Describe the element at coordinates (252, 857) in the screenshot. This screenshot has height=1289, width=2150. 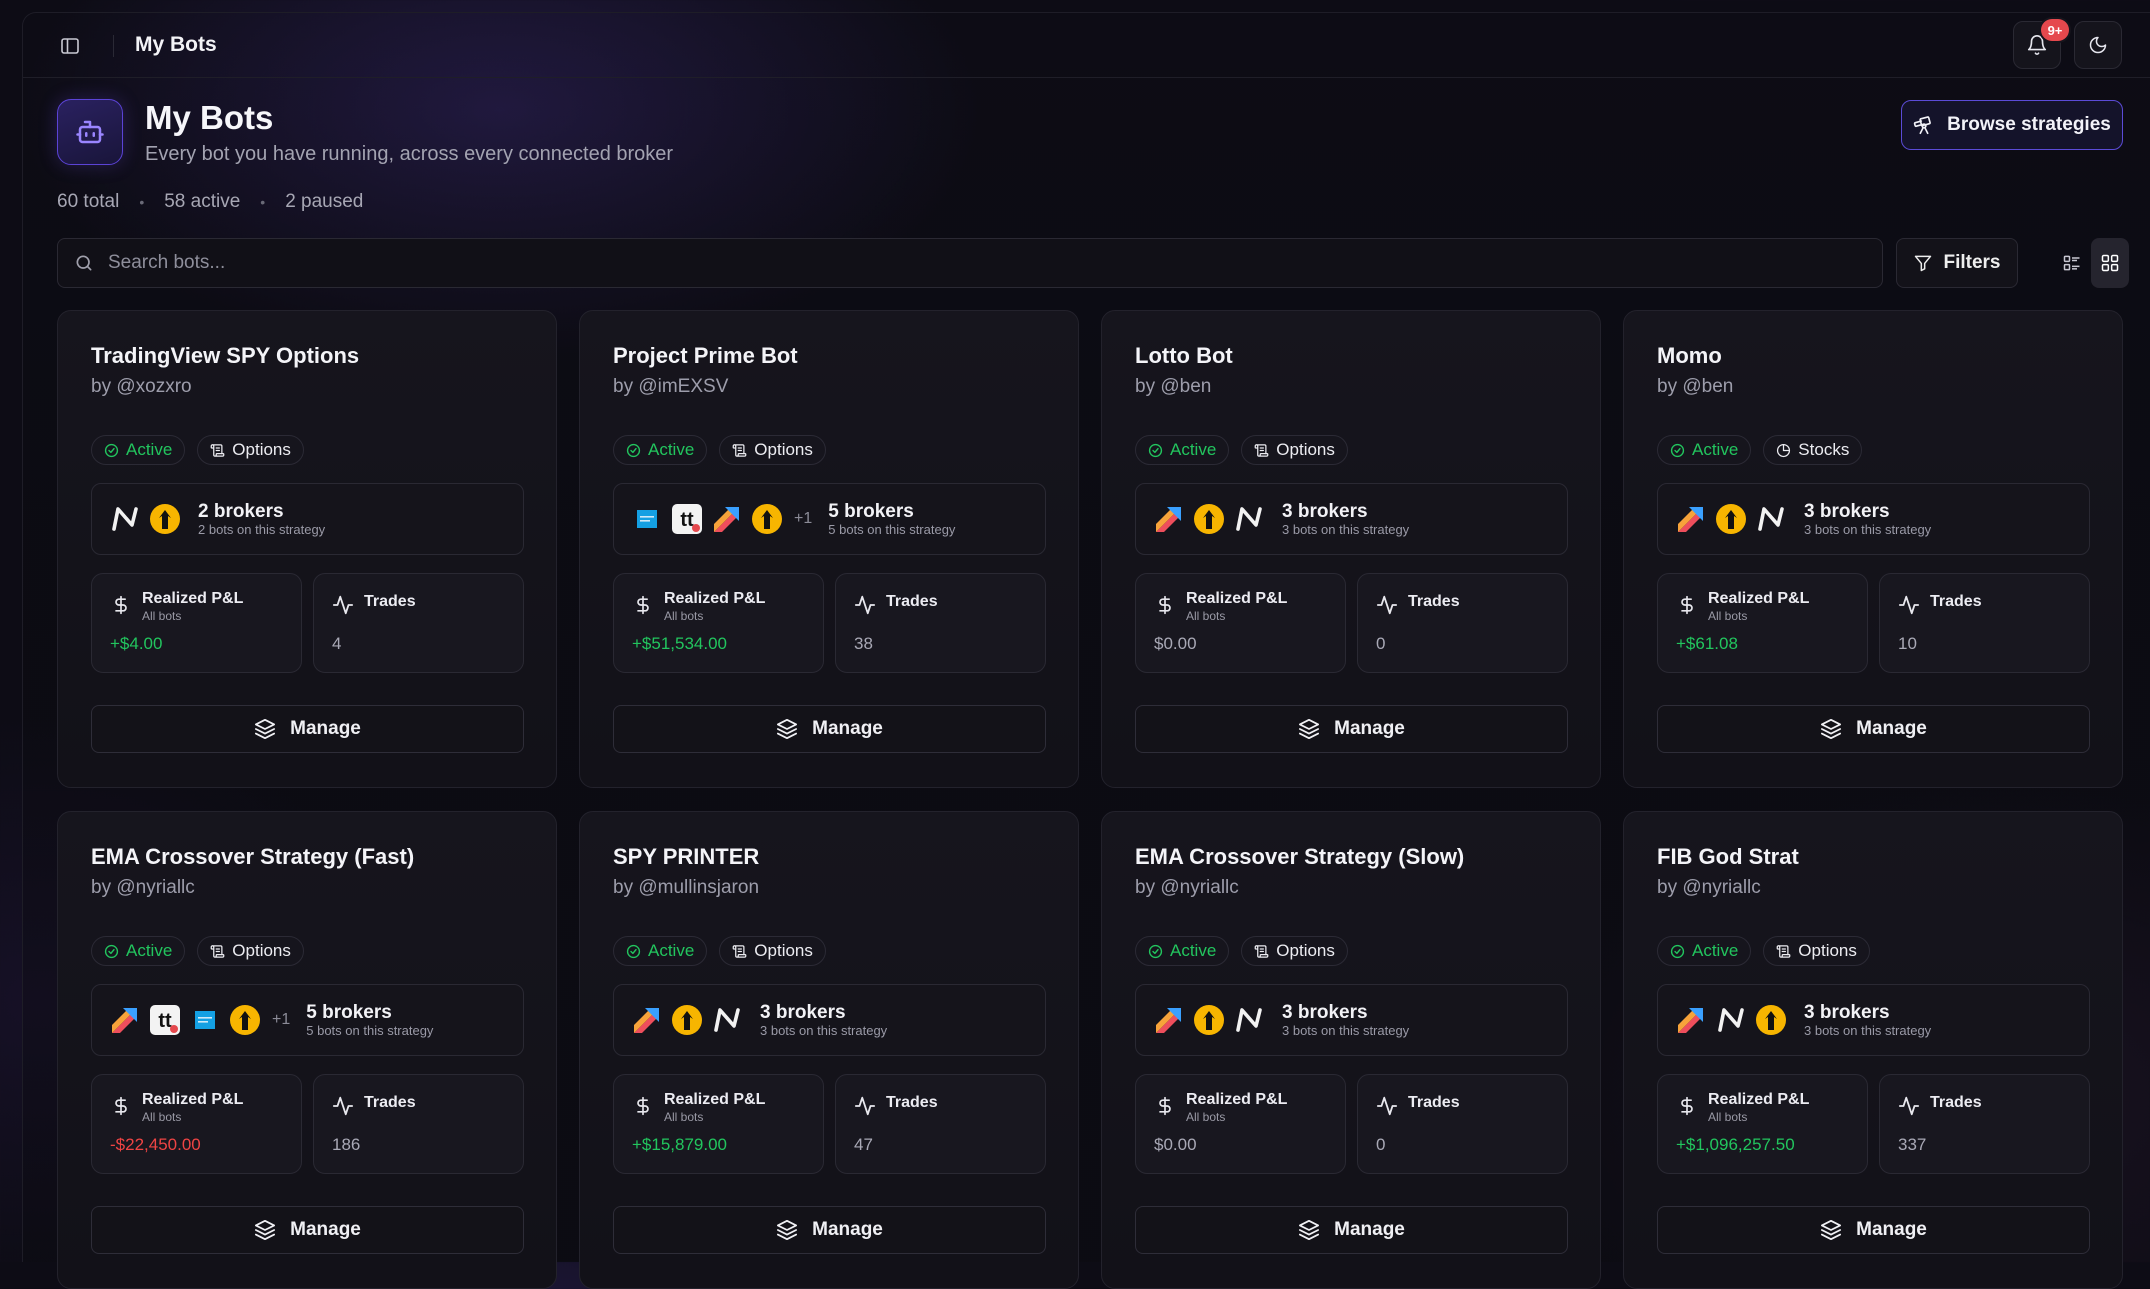
I see `bot-name: EMA Crossover Strategy (Fast)` at that location.